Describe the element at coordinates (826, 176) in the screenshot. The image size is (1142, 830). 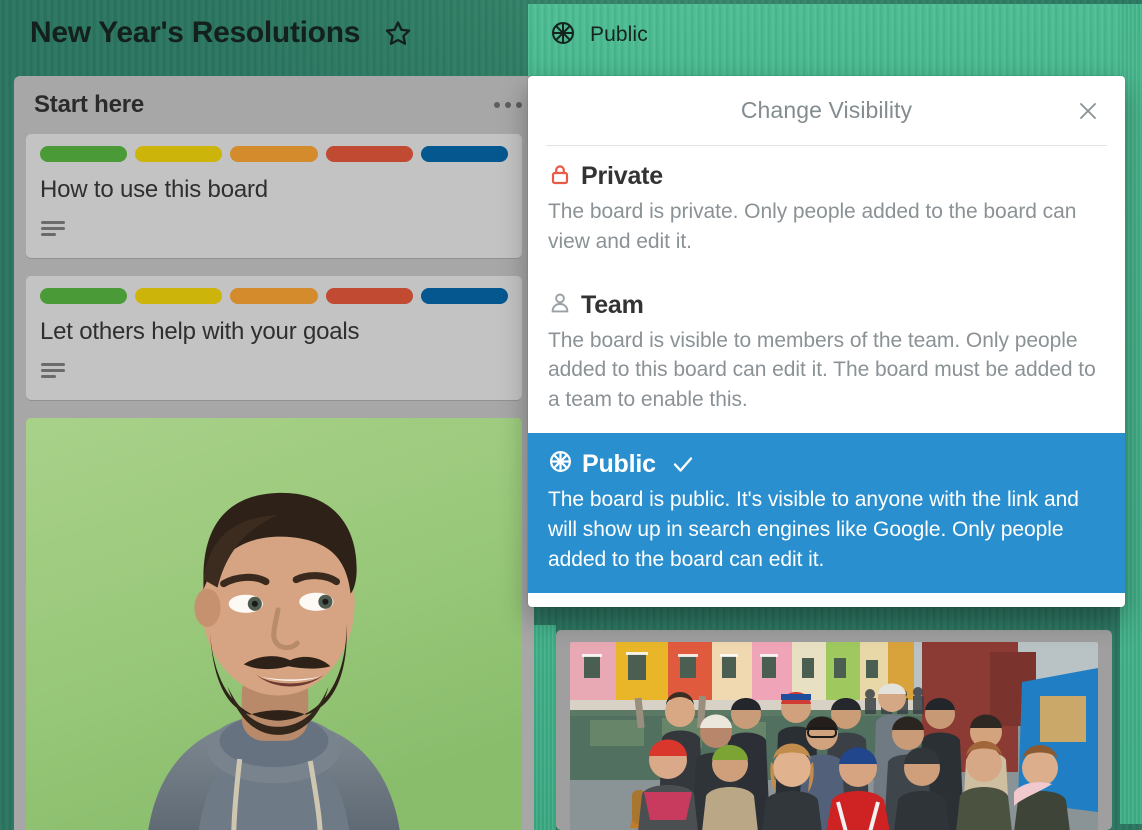
I see `option-header: Private` at that location.